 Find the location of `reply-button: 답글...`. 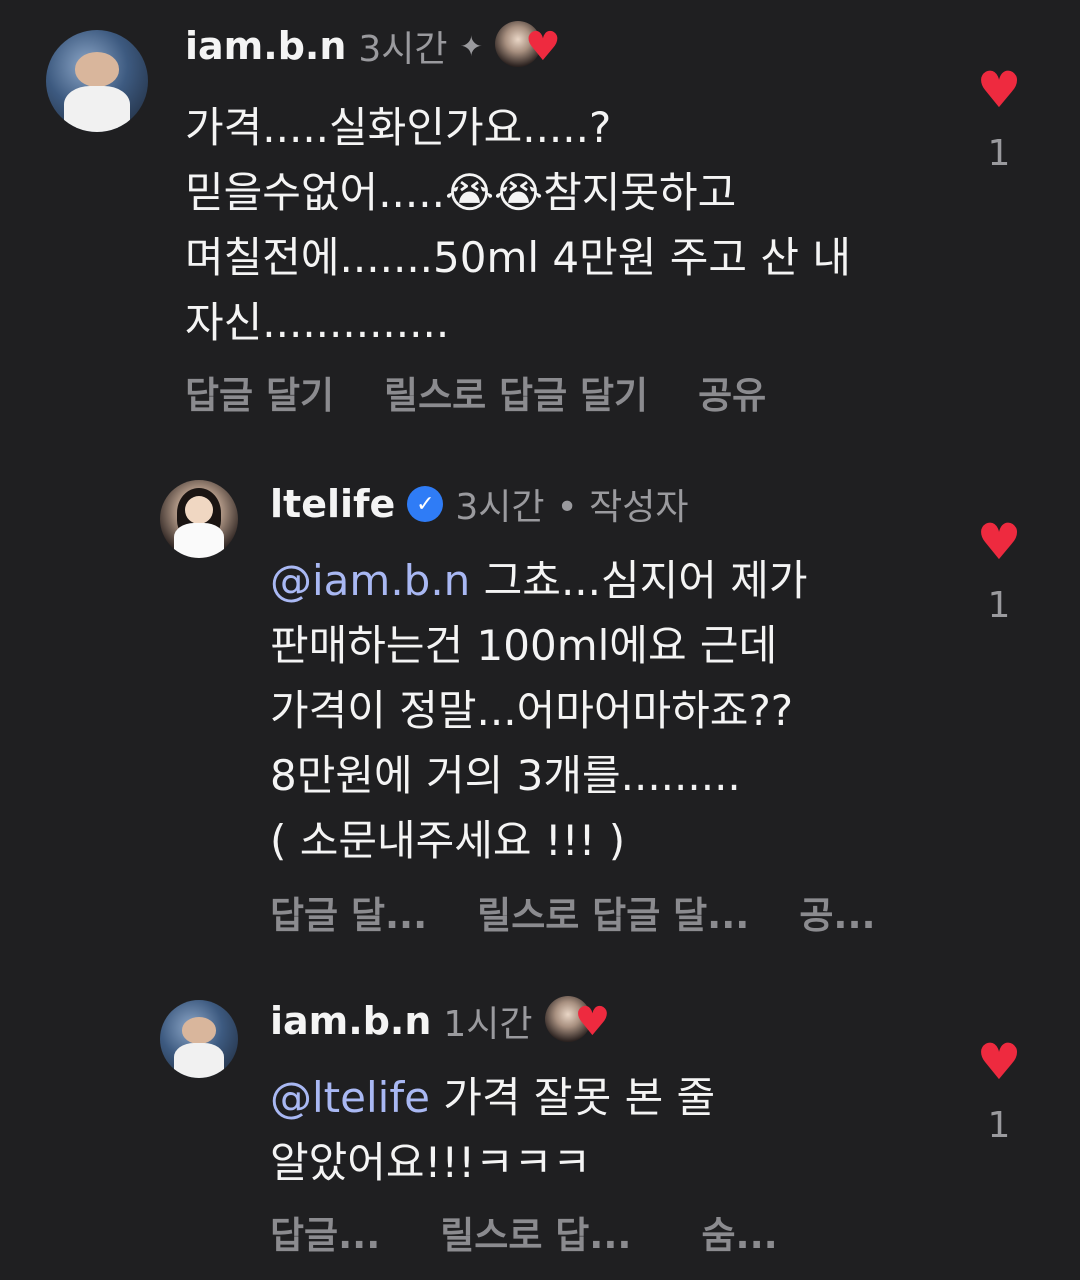

reply-button: 답글... is located at coordinates (325, 1232).